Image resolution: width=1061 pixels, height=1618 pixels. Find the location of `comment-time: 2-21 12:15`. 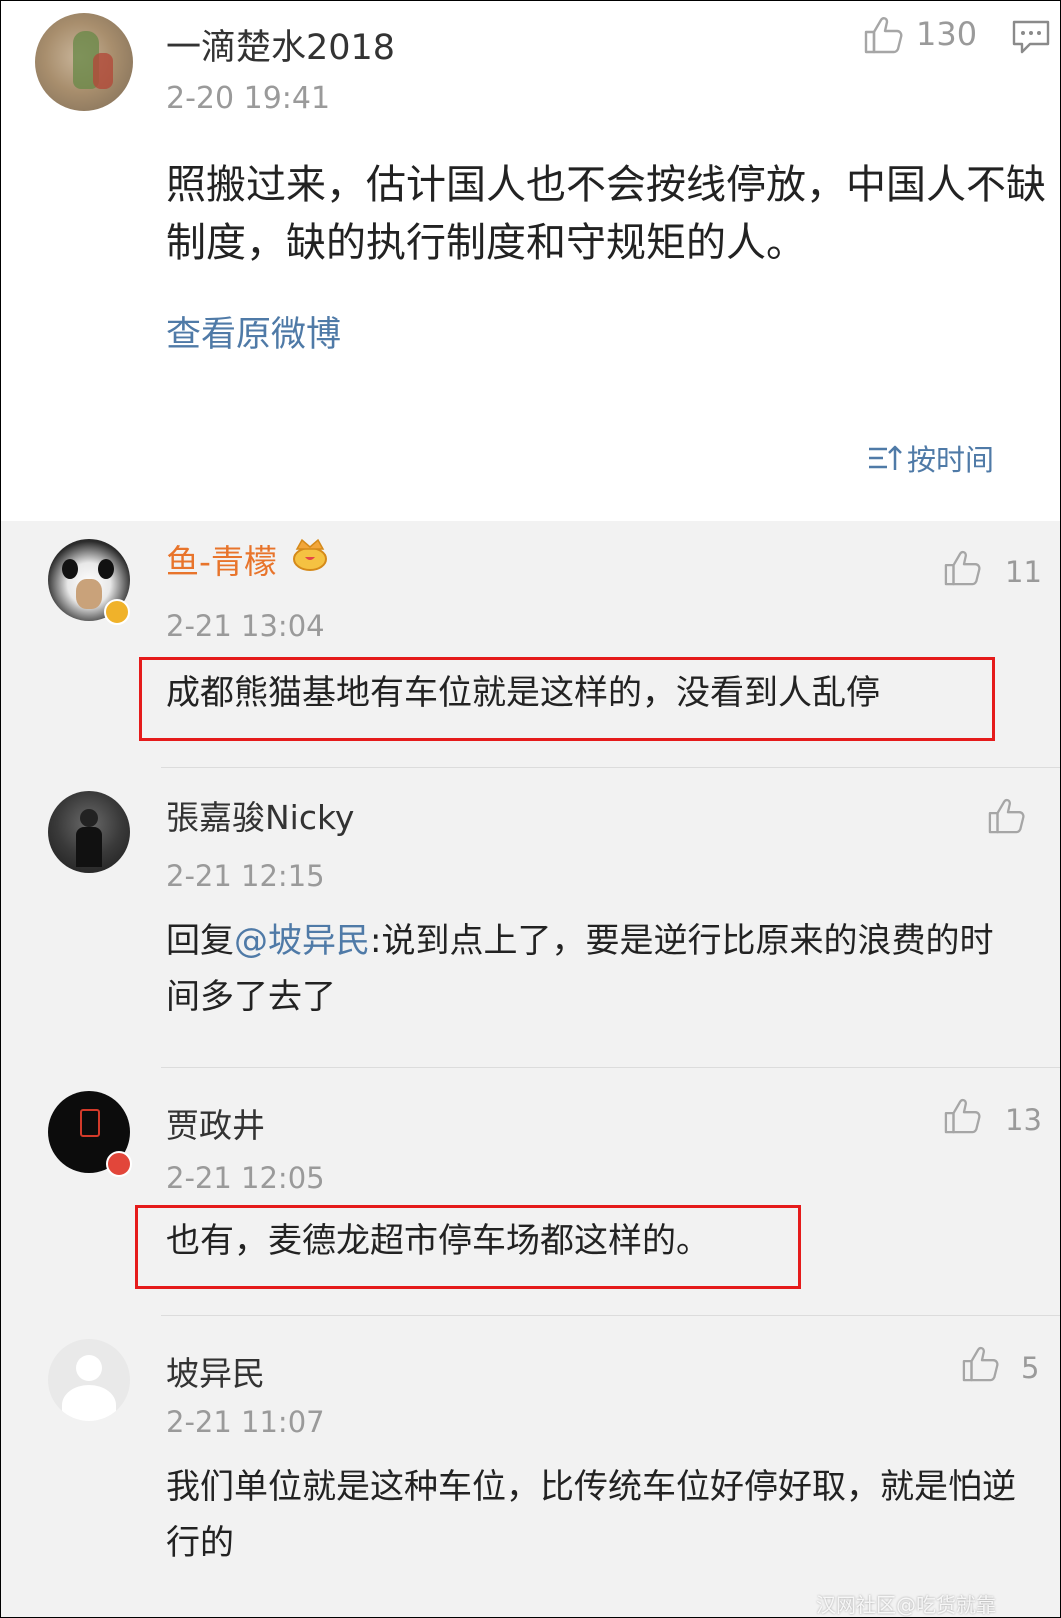

comment-time: 2-21 12:15 is located at coordinates (245, 876).